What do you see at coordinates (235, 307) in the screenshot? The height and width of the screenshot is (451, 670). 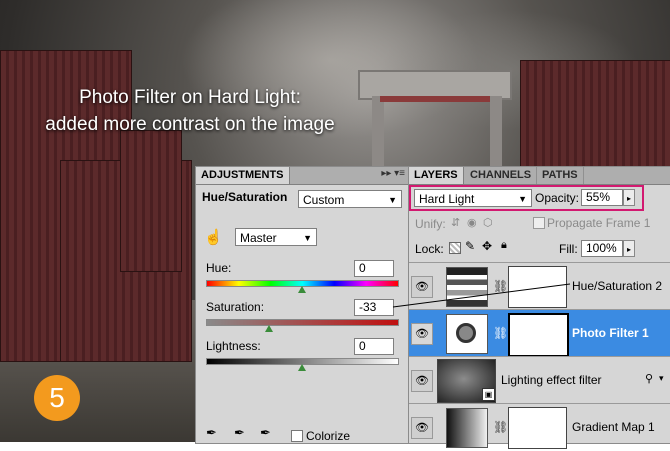 I see `saturation-label: Saturation:` at bounding box center [235, 307].